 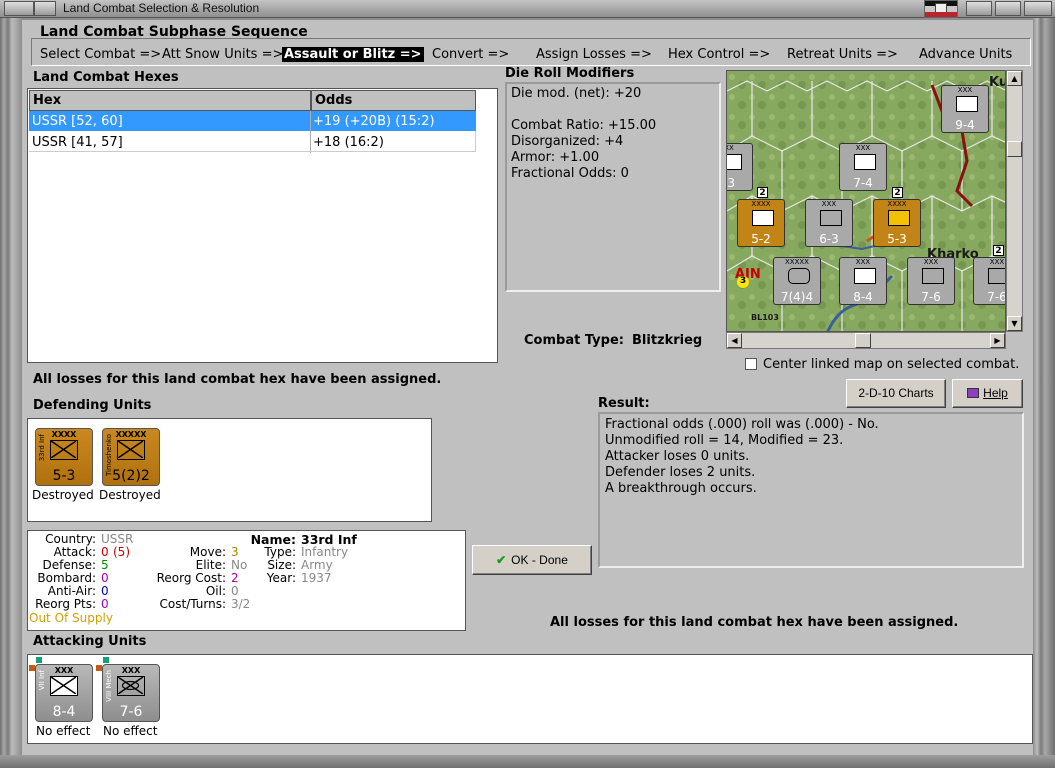 I want to click on combat-explosion-icon, so click(x=899, y=218).